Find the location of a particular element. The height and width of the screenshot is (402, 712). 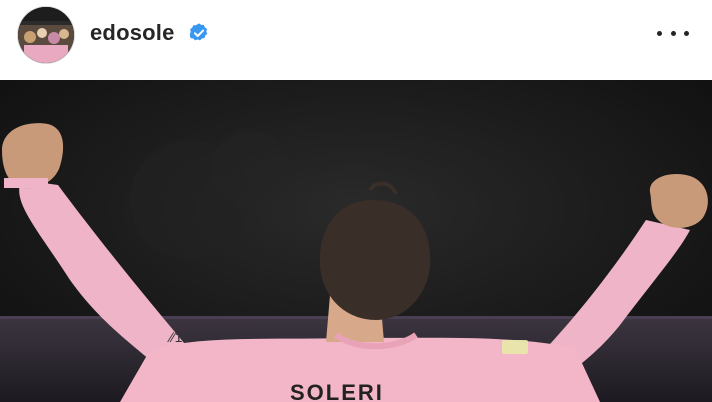

more-options-icon is located at coordinates (673, 33).